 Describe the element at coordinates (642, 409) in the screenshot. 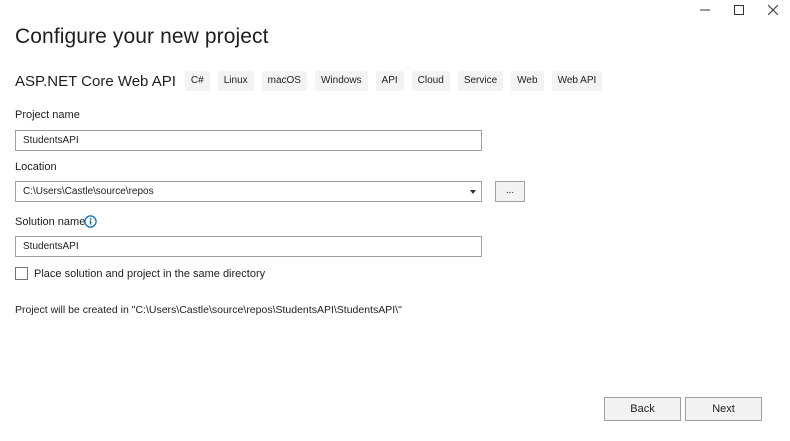

I see `back-button: Back` at that location.